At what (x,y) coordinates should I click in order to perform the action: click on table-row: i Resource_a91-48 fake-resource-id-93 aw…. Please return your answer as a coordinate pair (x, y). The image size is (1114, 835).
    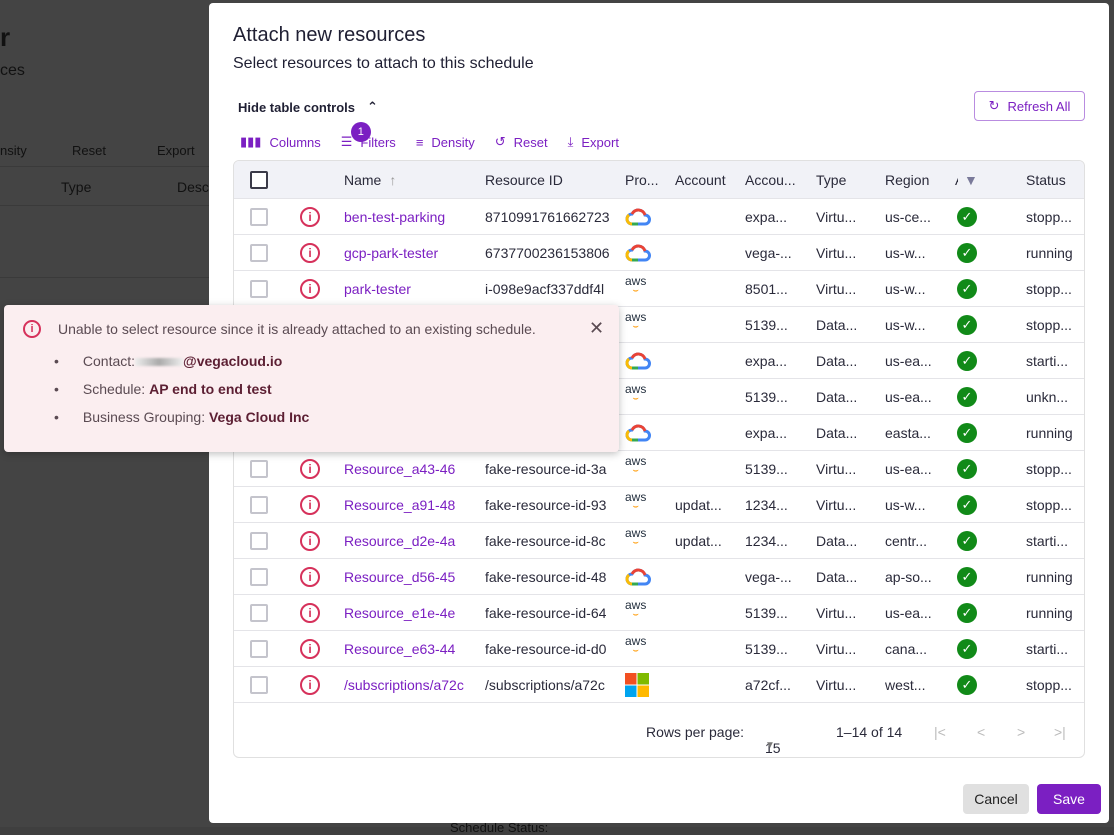
    Looking at the image, I should click on (659, 505).